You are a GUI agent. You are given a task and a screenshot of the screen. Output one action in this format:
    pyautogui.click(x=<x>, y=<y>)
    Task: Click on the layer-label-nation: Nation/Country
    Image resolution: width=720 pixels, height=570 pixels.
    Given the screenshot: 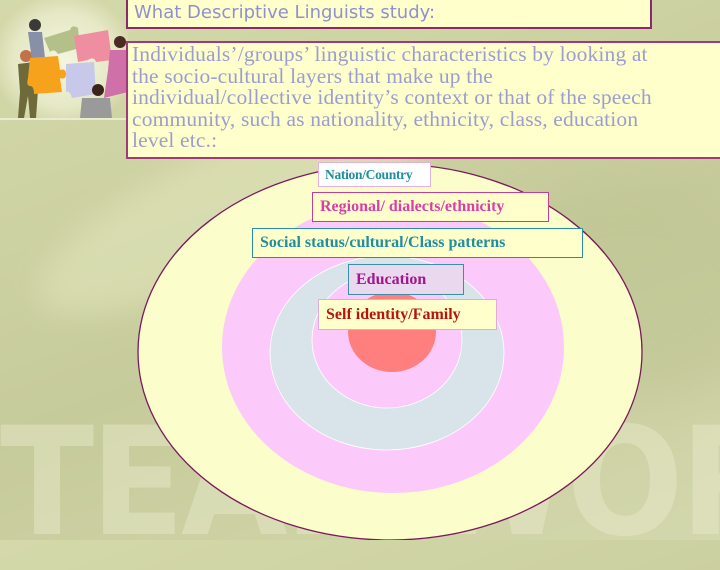 What is the action you would take?
    pyautogui.click(x=374, y=174)
    